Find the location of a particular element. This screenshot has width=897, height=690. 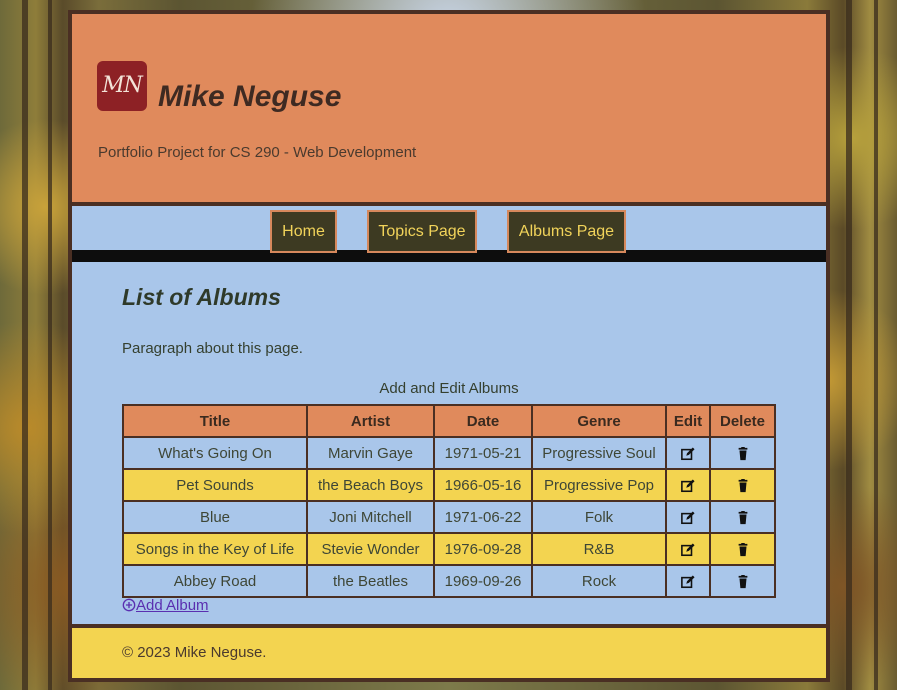

add-album-label: Add Album is located at coordinates (172, 605).